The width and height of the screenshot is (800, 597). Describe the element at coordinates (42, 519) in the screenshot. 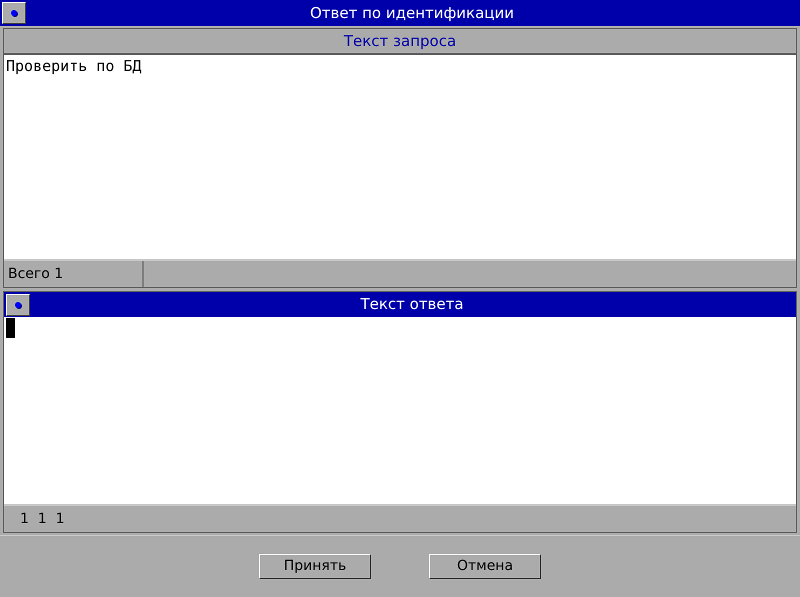

I see `cursor-position: 1 1 1` at that location.